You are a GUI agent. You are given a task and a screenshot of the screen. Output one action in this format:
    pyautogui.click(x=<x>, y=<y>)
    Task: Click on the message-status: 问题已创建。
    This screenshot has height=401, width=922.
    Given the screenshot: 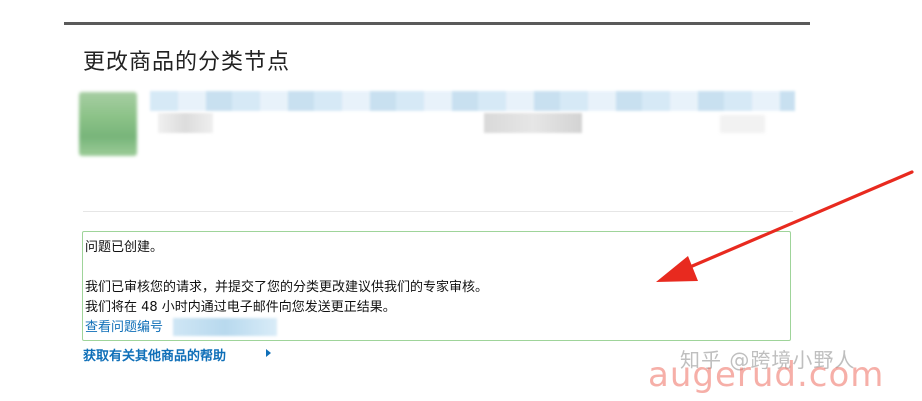 What is the action you would take?
    pyautogui.click(x=124, y=247)
    